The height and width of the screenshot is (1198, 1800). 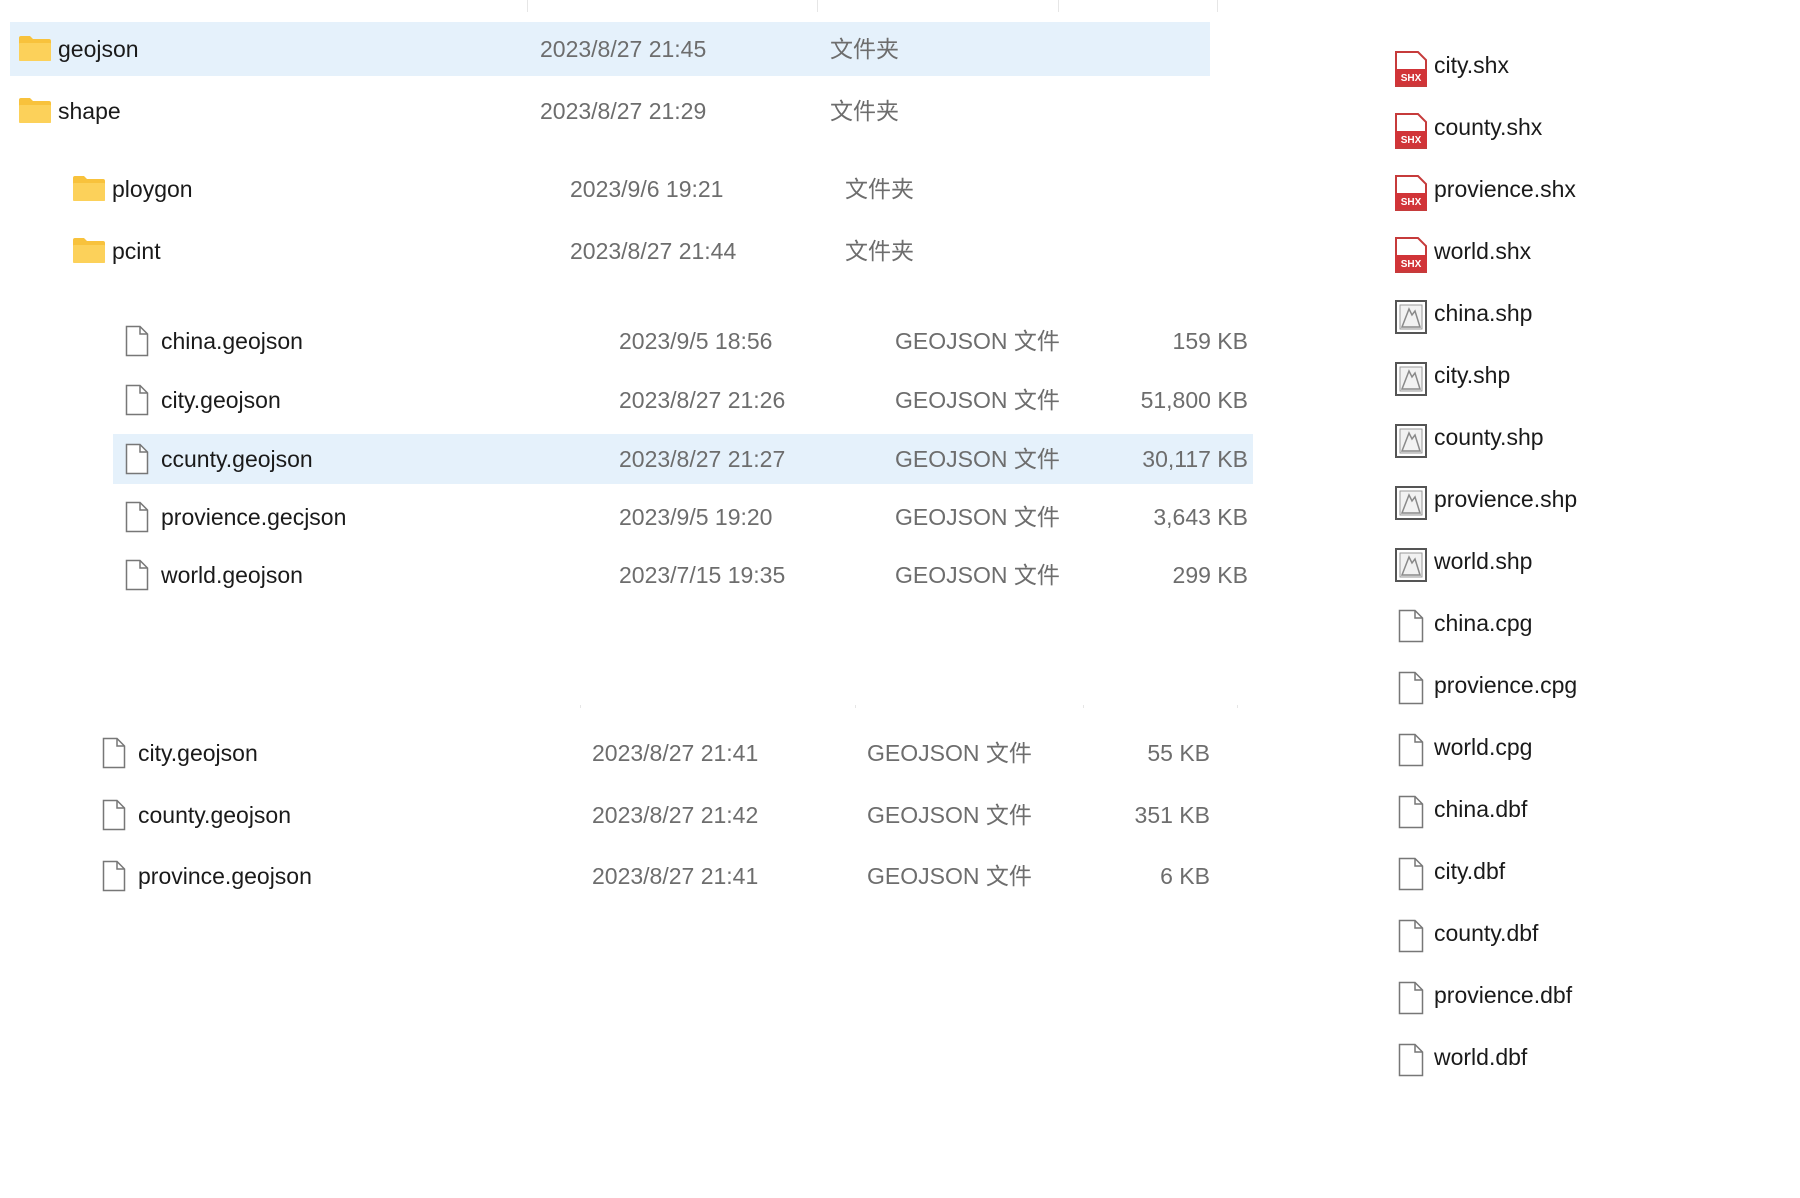 What do you see at coordinates (653, 251) in the screenshot?
I see `date-modified: 2023/8/27 21:44` at bounding box center [653, 251].